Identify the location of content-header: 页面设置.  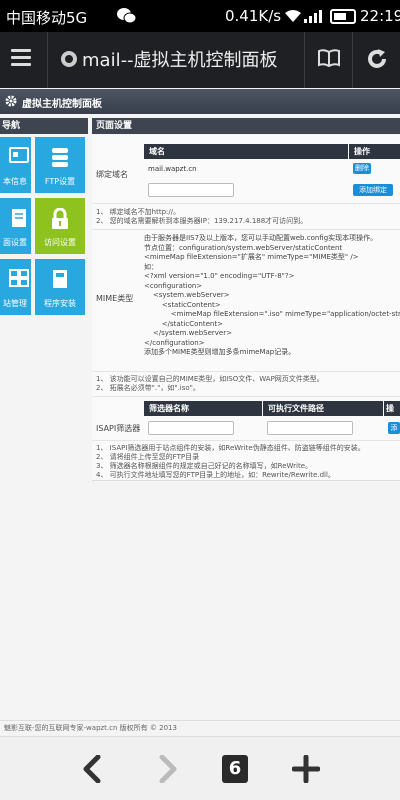
(246, 126).